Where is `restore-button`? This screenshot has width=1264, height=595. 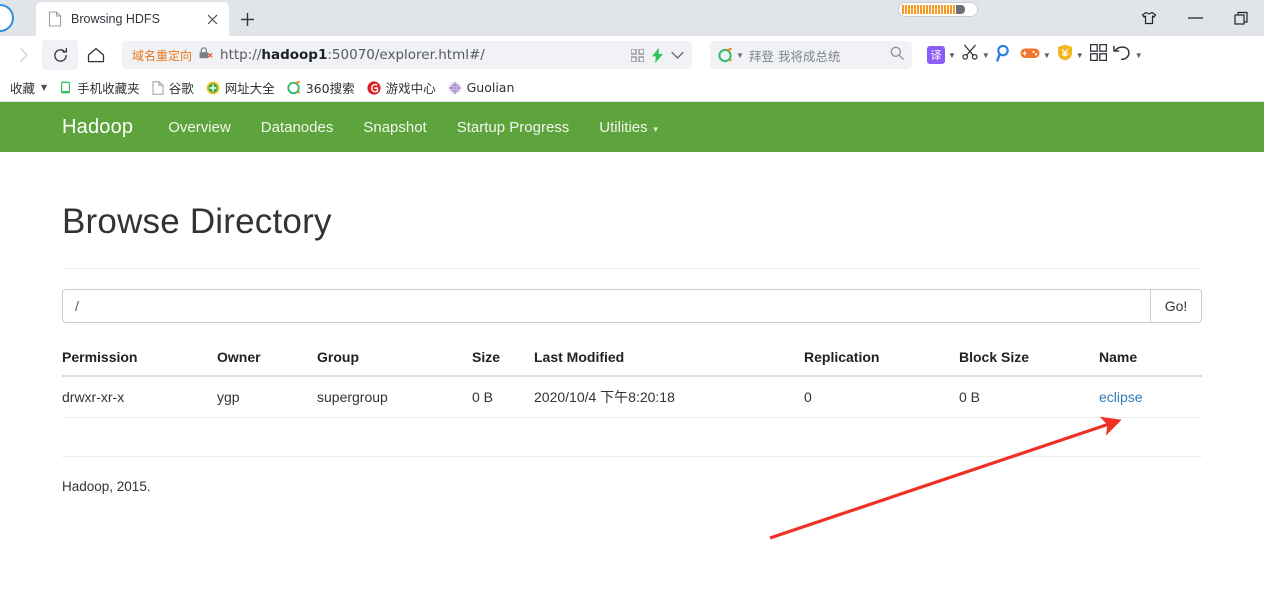
restore-button is located at coordinates (1241, 18).